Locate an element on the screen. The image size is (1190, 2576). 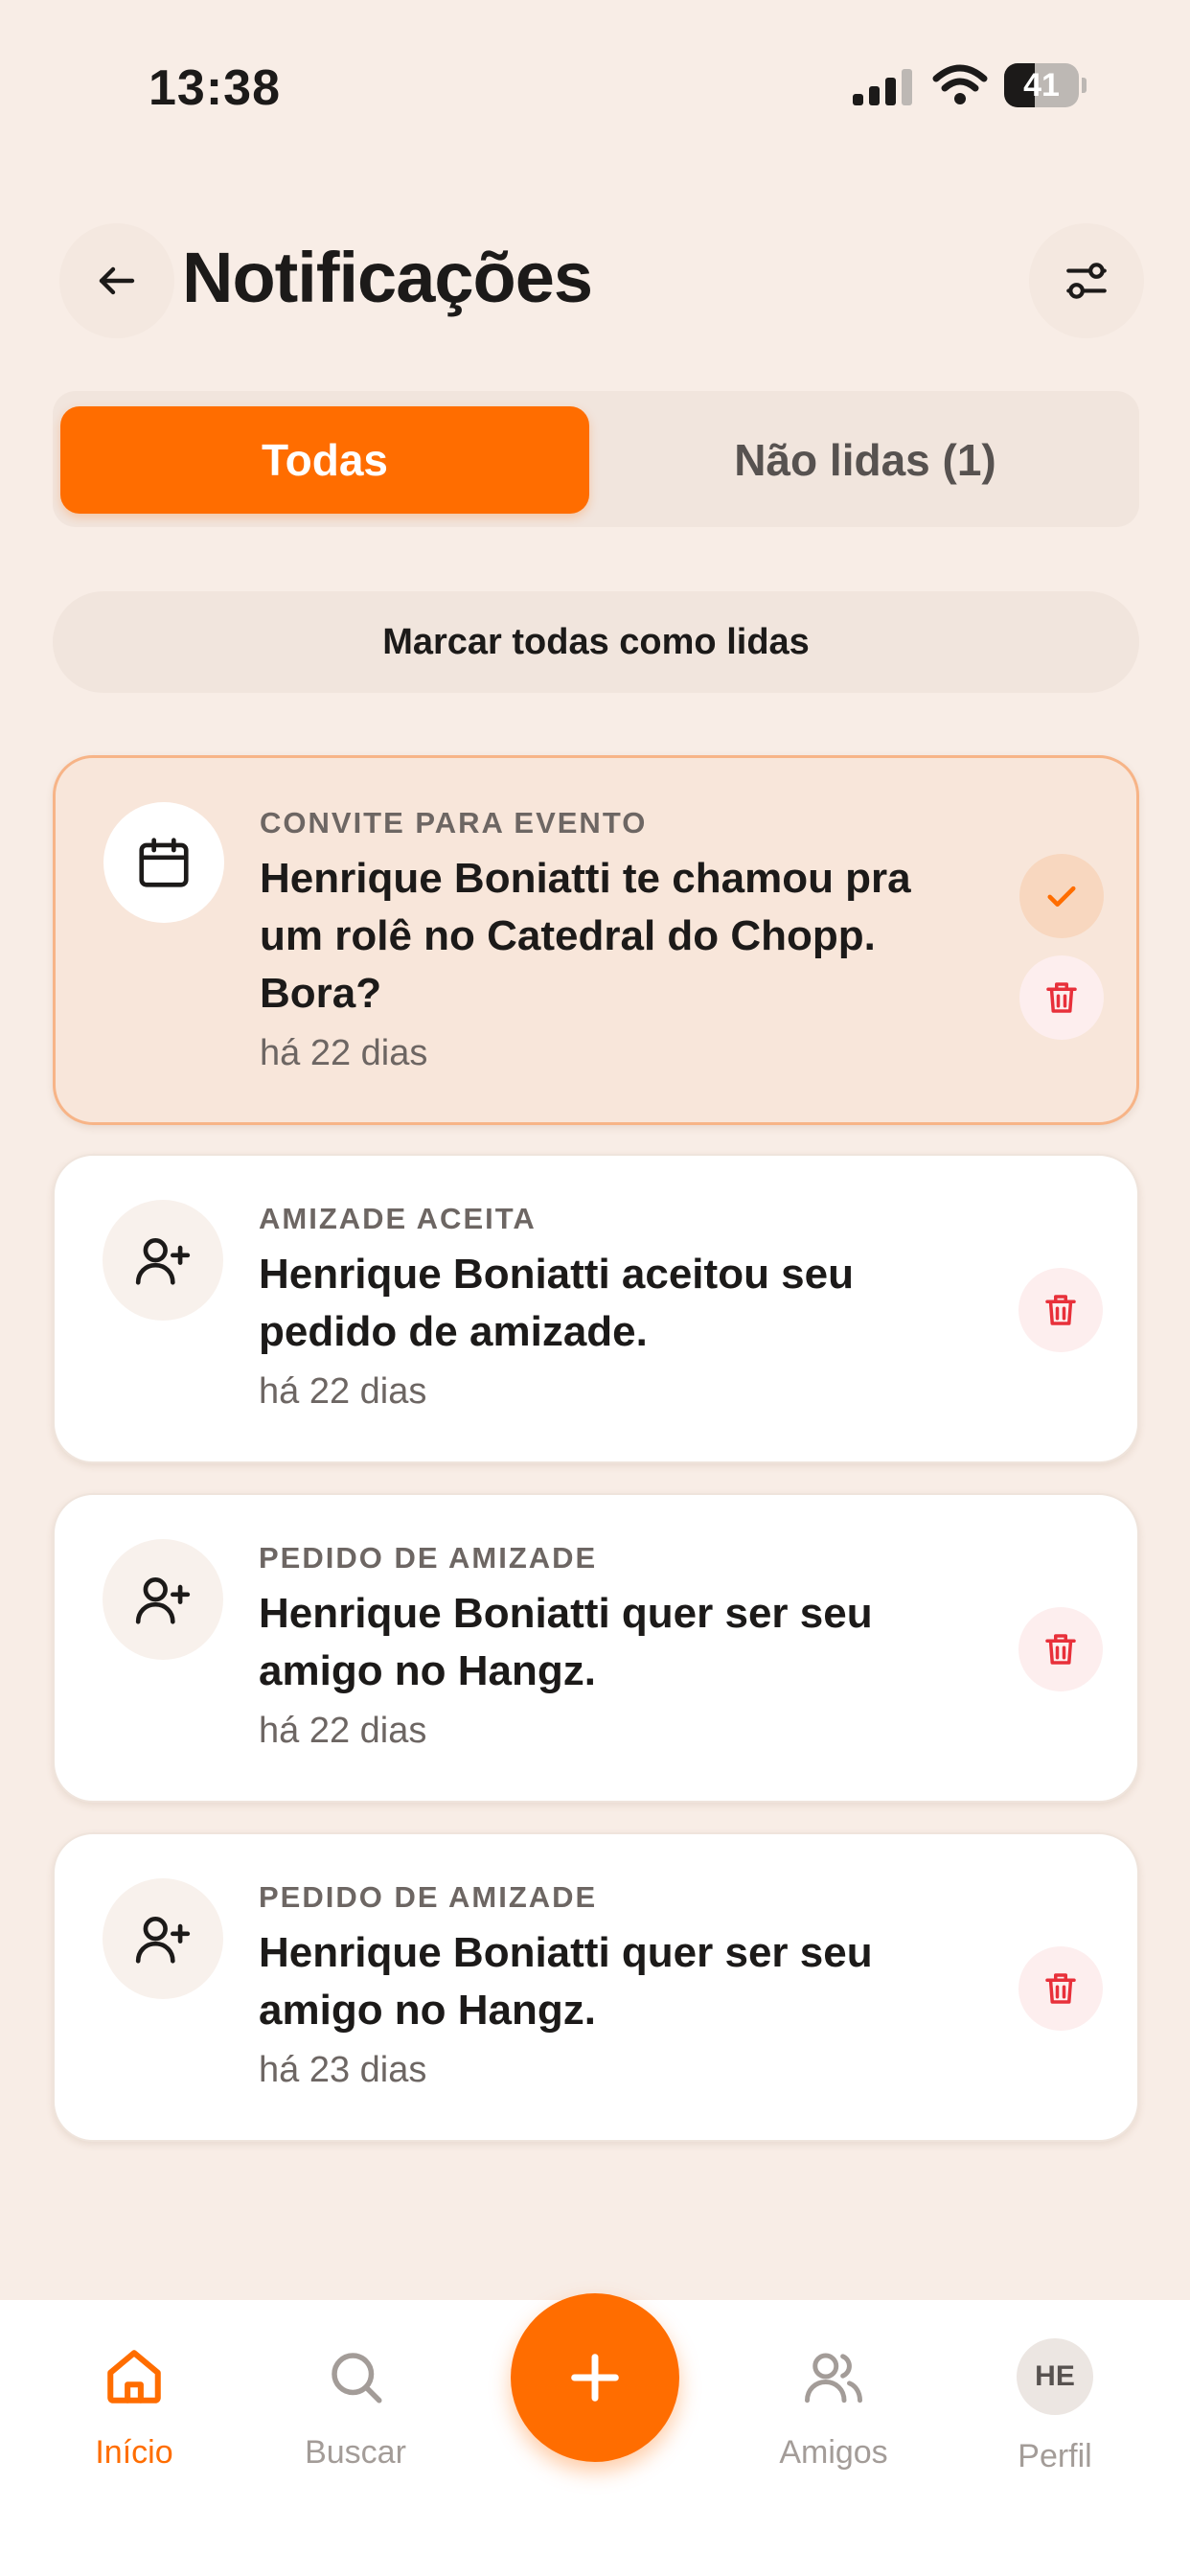
tab-unread: Não lidas (1) is located at coordinates (866, 460).